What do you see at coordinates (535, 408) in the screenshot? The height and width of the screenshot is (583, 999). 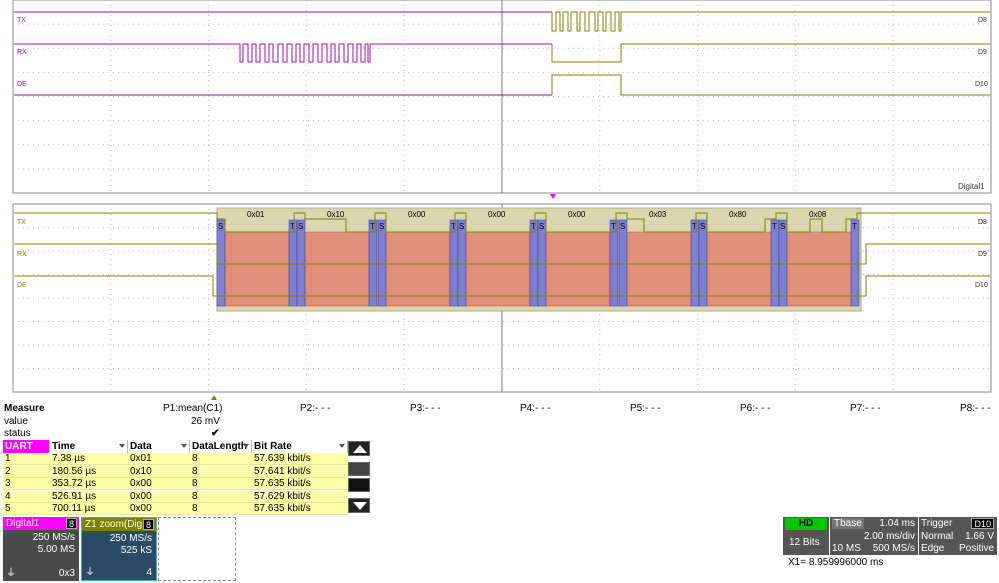 I see `param-p4: P4:- - -` at bounding box center [535, 408].